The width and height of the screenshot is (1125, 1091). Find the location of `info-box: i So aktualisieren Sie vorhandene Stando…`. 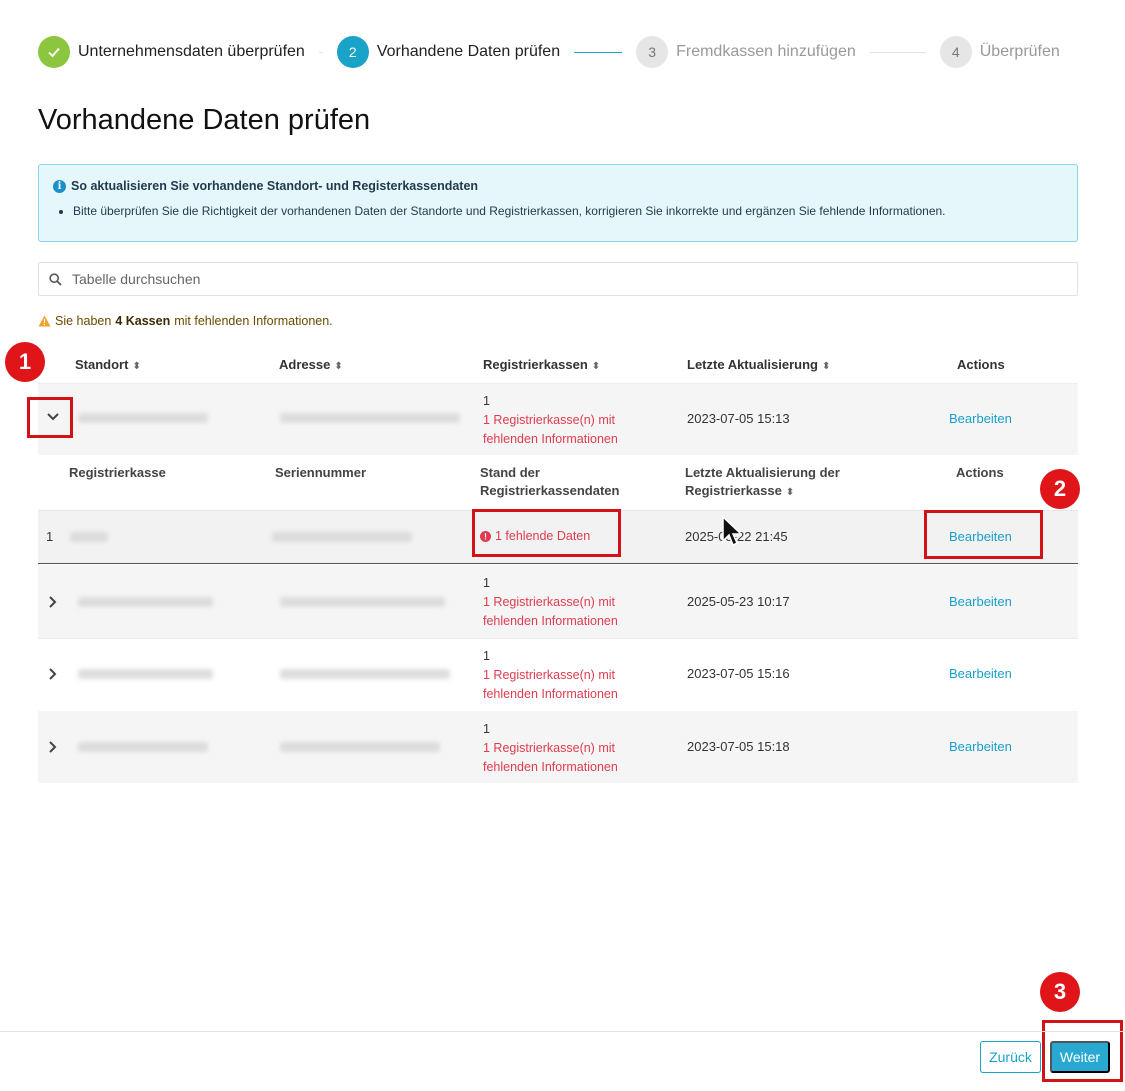

info-box: i So aktualisieren Sie vorhandene Stando… is located at coordinates (558, 203).